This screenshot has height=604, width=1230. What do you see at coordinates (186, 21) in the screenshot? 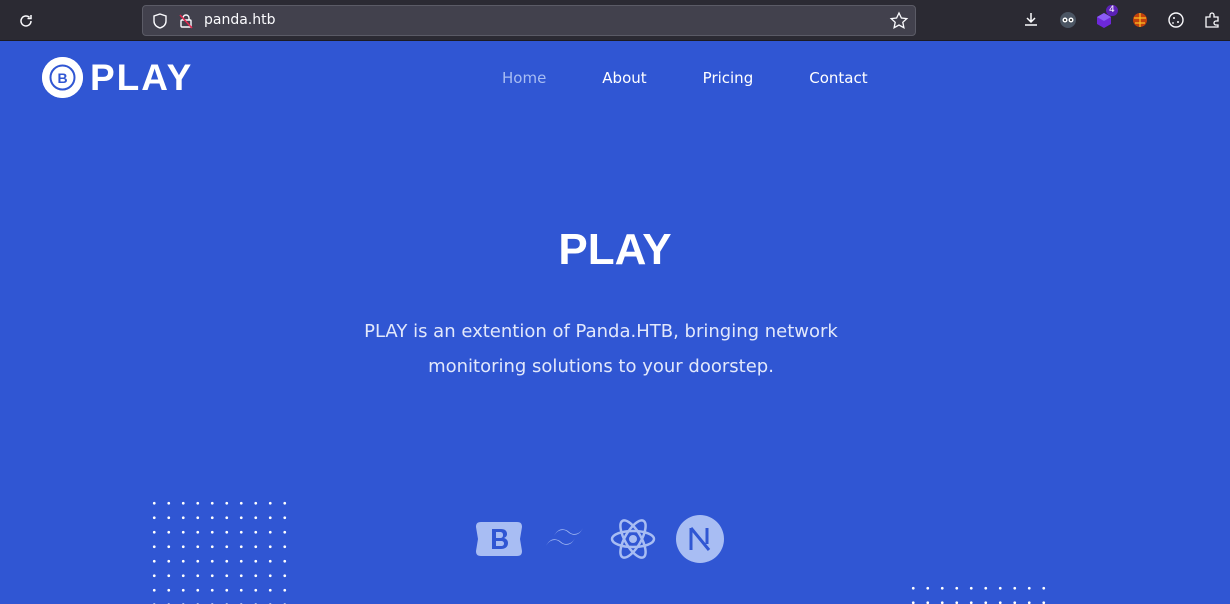
I see `insecure-lock-icon` at bounding box center [186, 21].